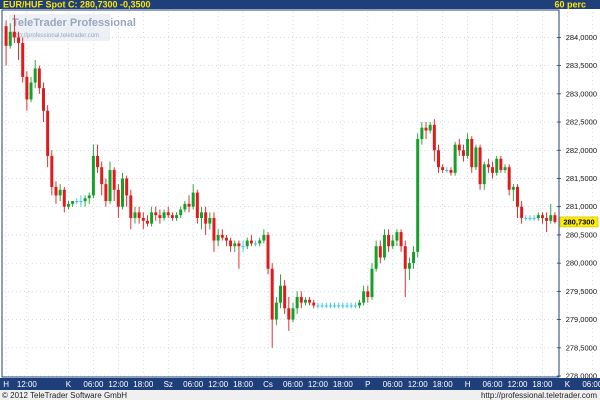 The height and width of the screenshot is (400, 600). Describe the element at coordinates (367, 384) in the screenshot. I see `x-tick-label: P` at that location.